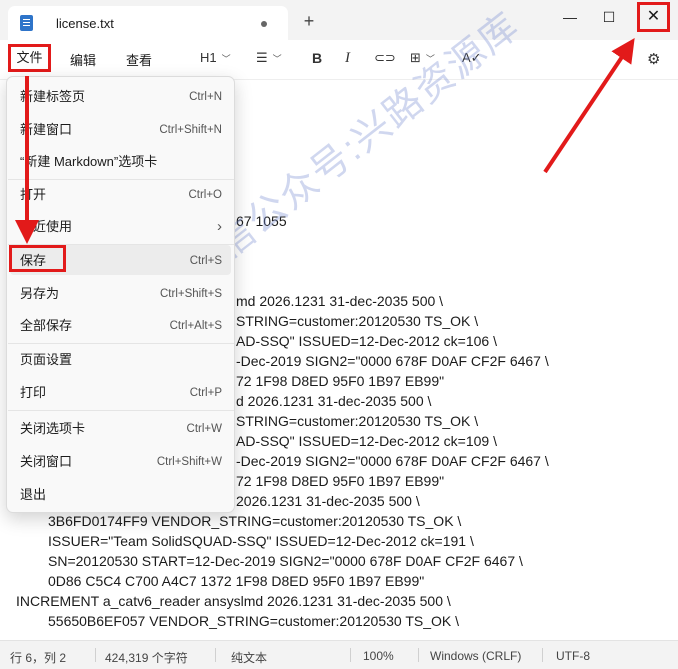 Image resolution: width=678 pixels, height=669 pixels. I want to click on menu-item-shortcut: Ctrl+Shift+W, so click(189, 462).